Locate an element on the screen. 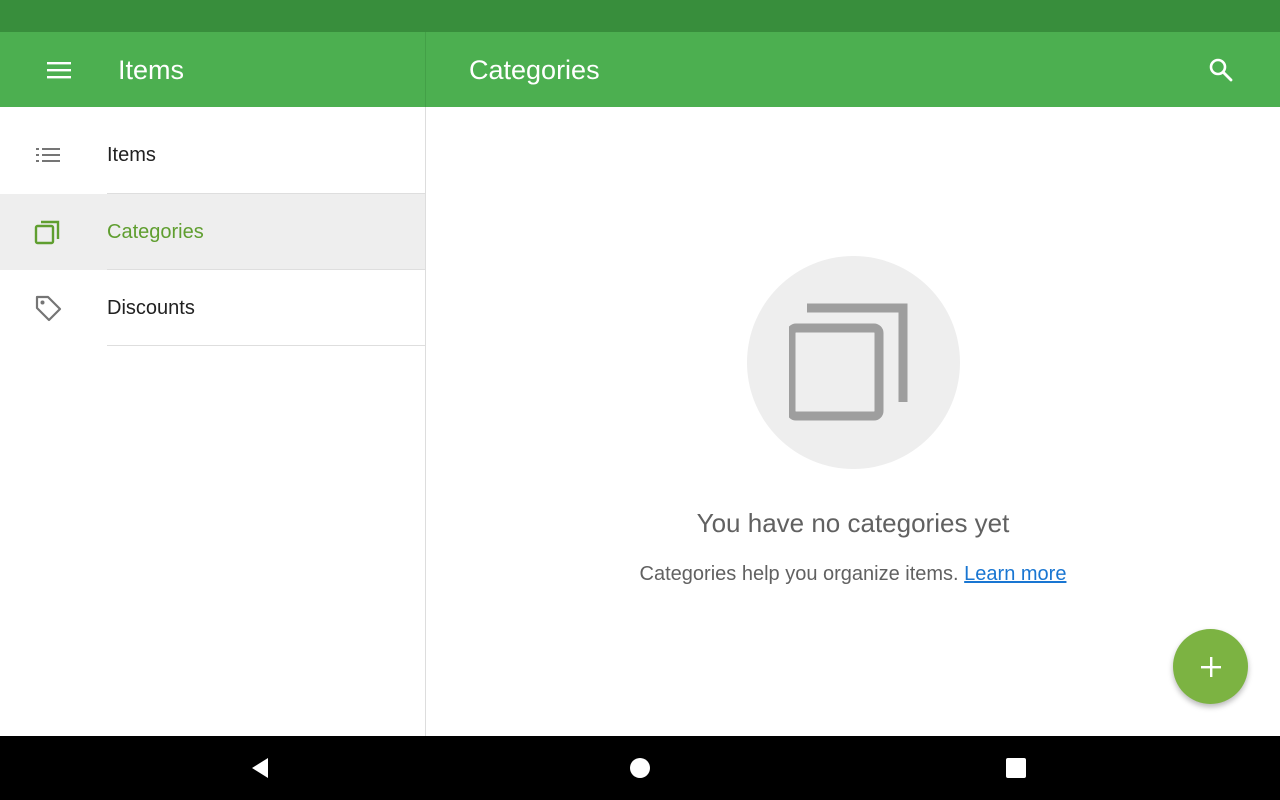  sidebar-item-categories: Categories is located at coordinates (212, 232).